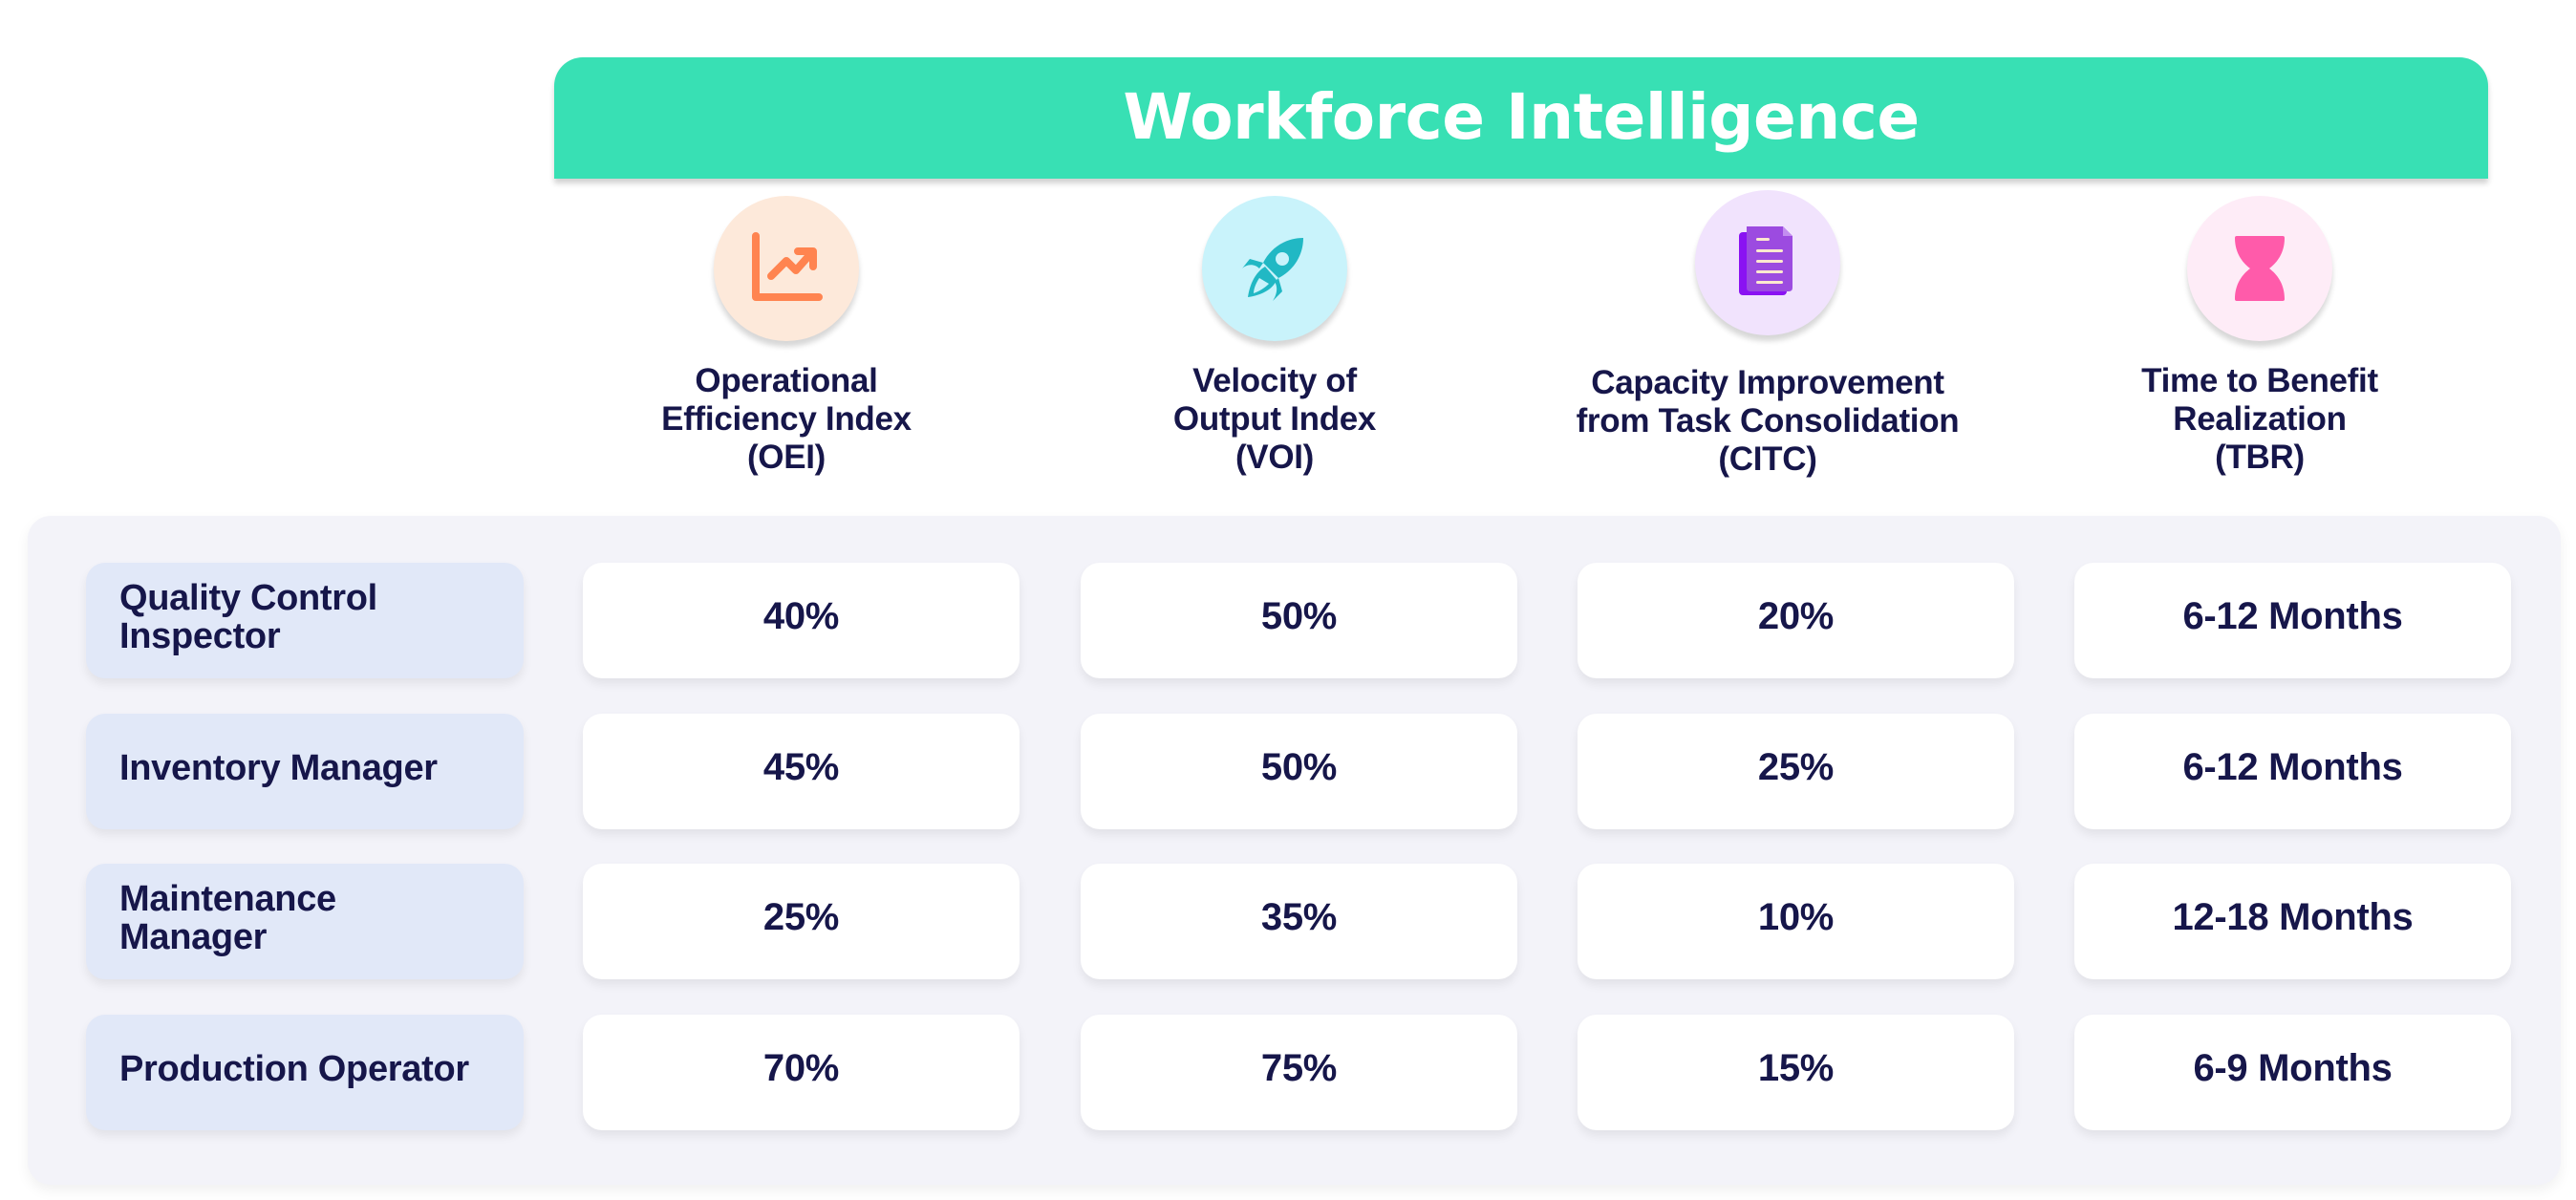 The image size is (2576, 1200). I want to click on row-label-inventory-manager: Inventory Manager, so click(305, 771).